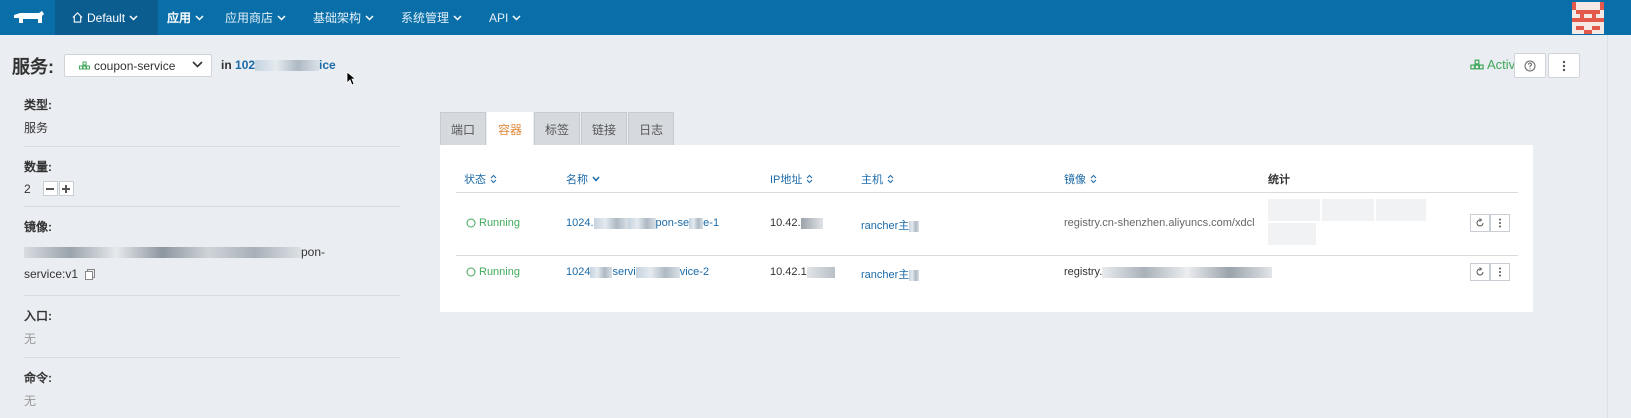 This screenshot has width=1631, height=418. Describe the element at coordinates (471, 272) in the screenshot. I see `running-circle-icon` at that location.